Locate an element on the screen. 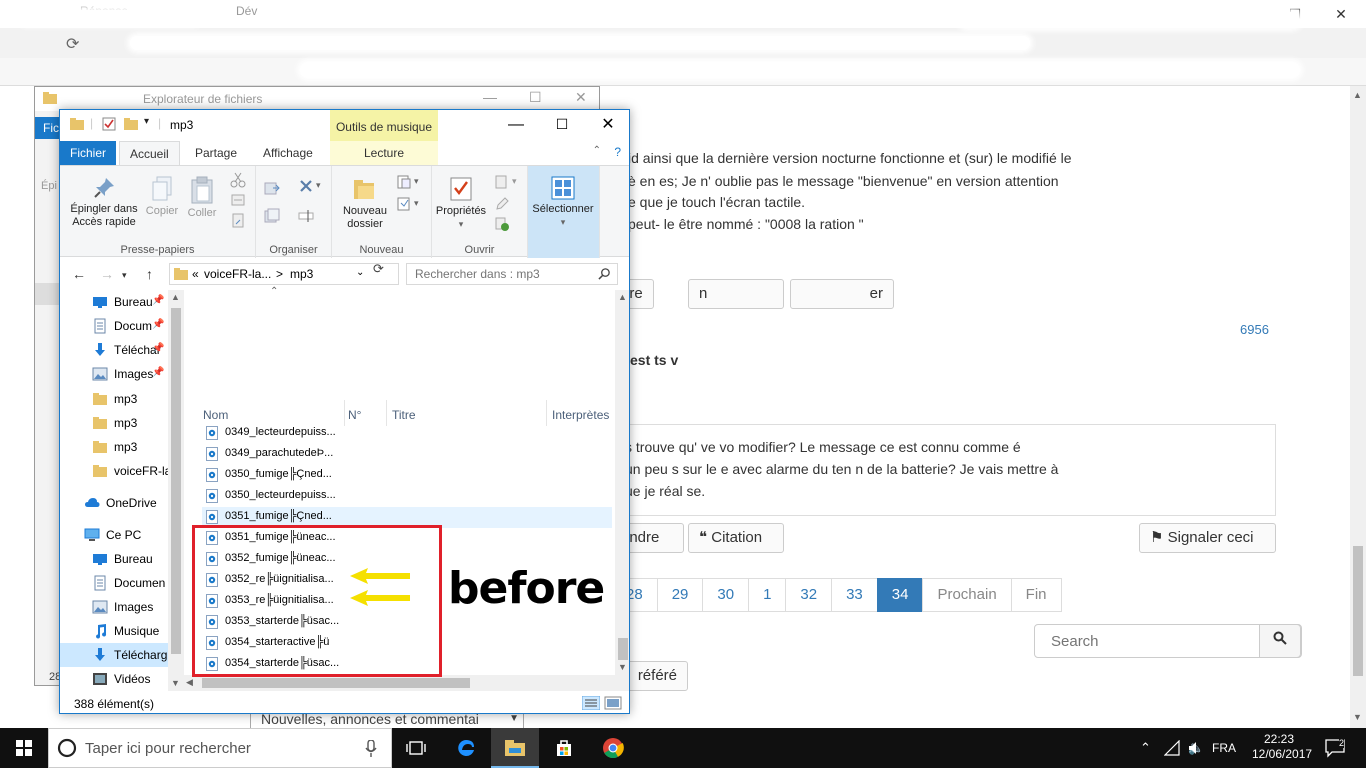  new-folder-quick-icon is located at coordinates (131, 124).